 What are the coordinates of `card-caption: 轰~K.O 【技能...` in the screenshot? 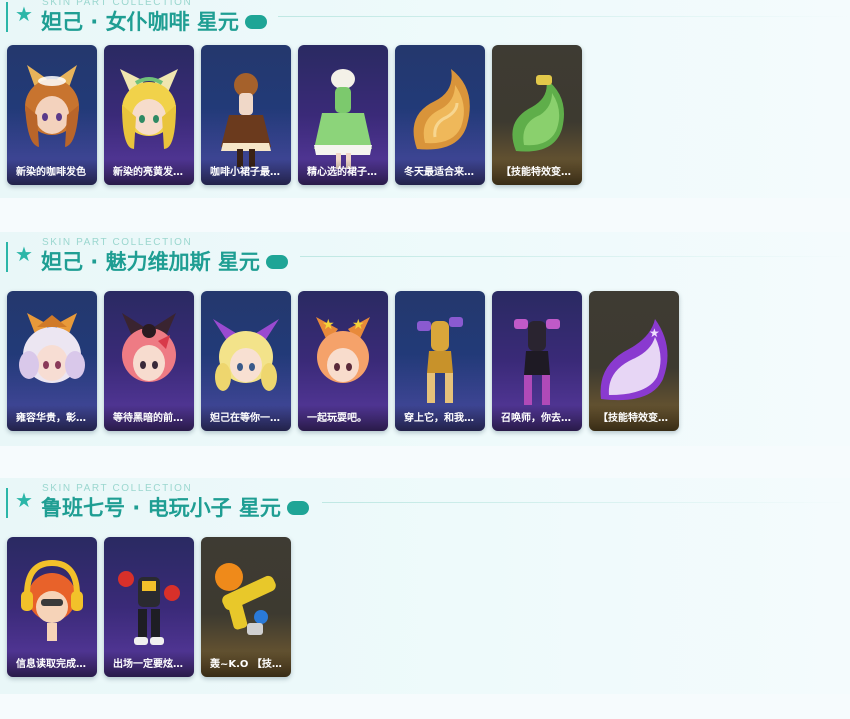 It's located at (246, 664).